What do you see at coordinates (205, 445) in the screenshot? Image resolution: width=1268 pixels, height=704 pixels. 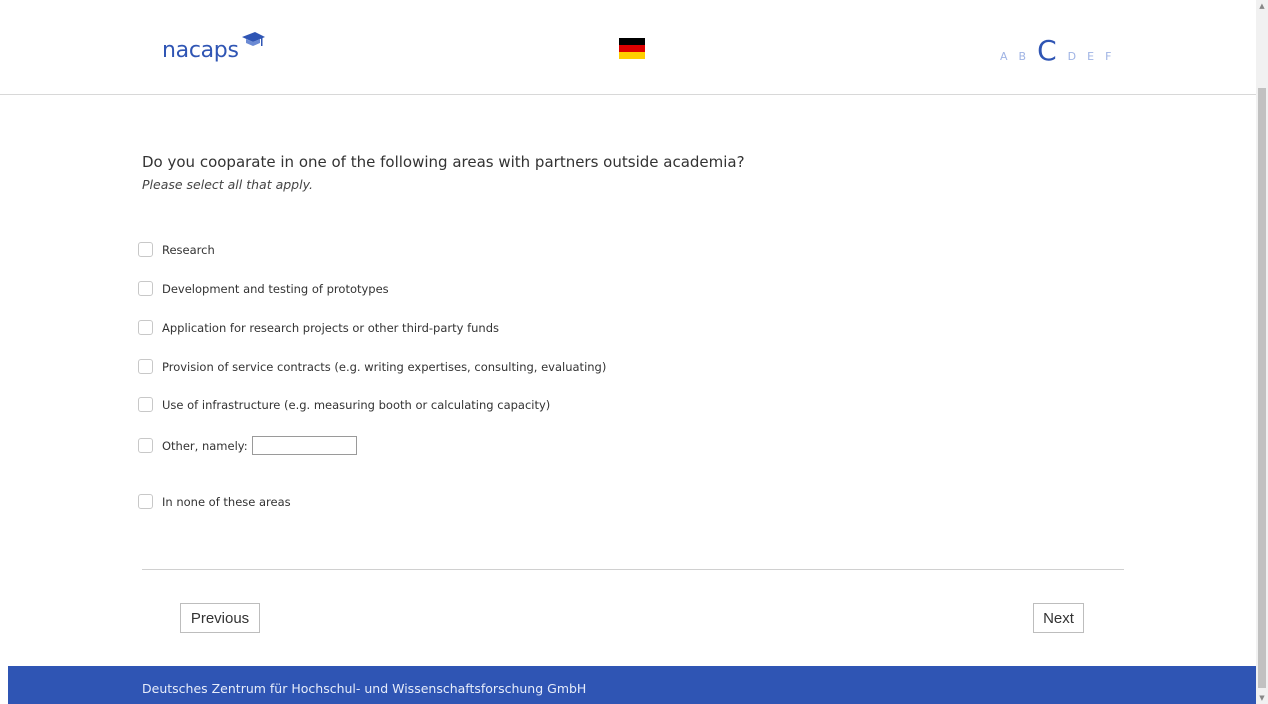 I see `option-label: Other, namely:` at bounding box center [205, 445].